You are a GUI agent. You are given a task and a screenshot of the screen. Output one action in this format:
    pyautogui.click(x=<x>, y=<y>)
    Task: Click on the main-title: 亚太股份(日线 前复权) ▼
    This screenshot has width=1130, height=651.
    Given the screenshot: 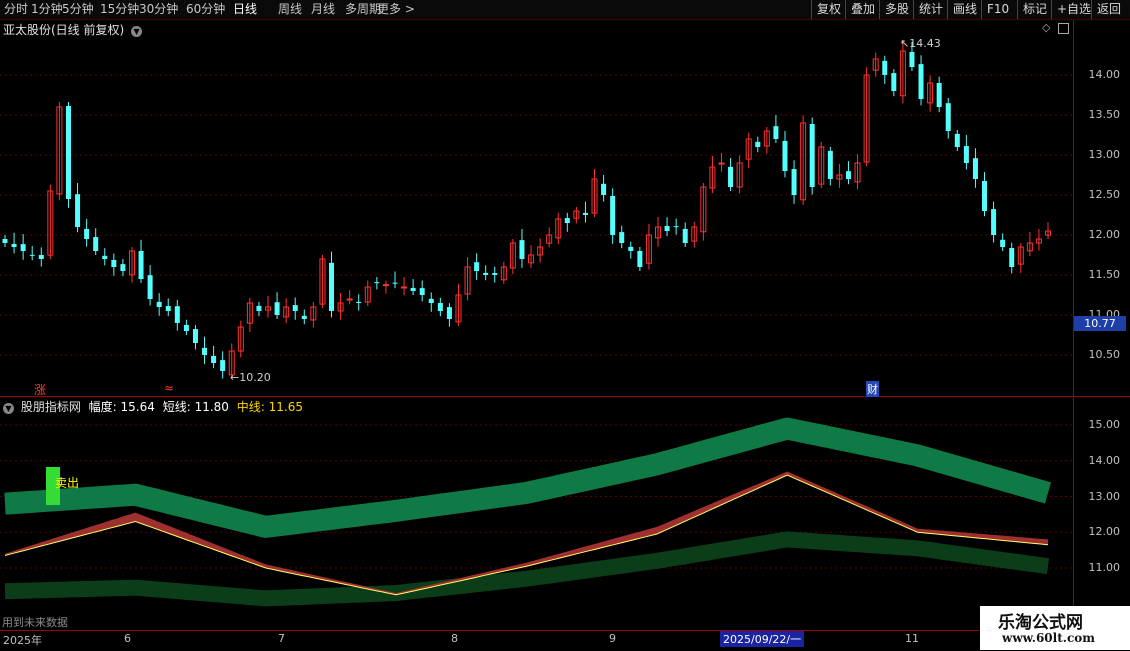 What is the action you would take?
    pyautogui.click(x=73, y=29)
    